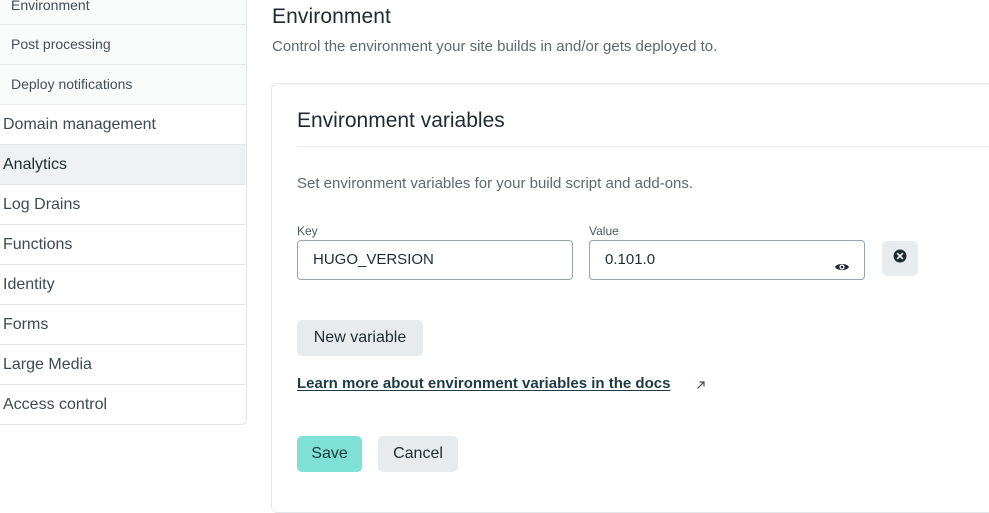 This screenshot has height=513, width=989. Describe the element at coordinates (401, 120) in the screenshot. I see `card-title: Environment variables` at that location.